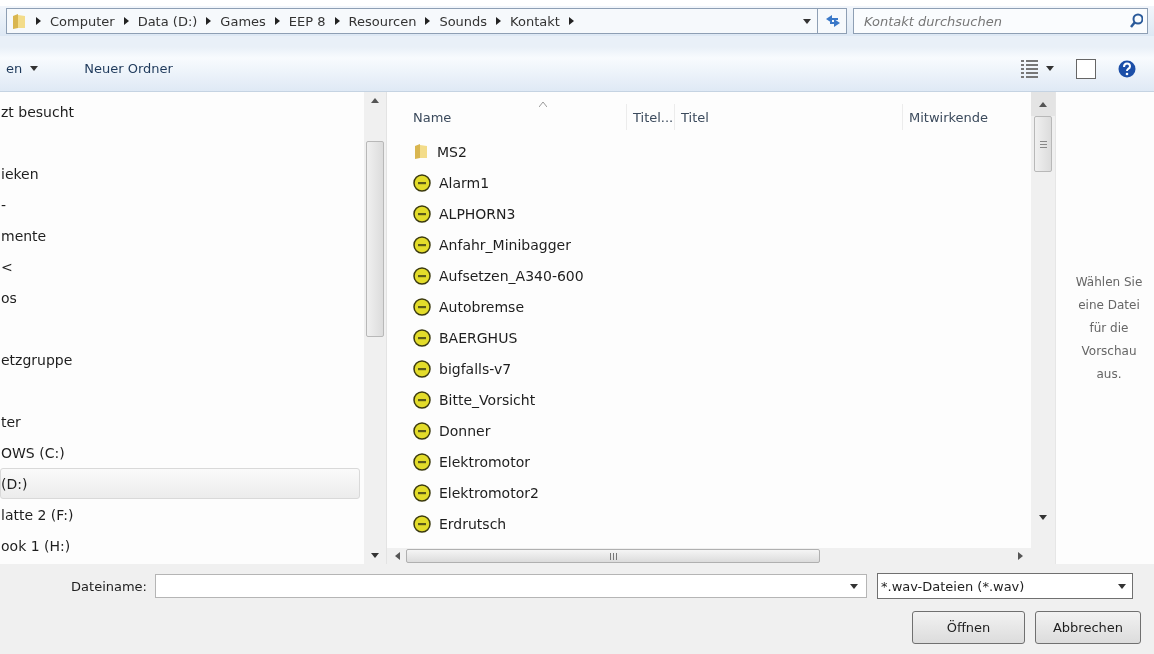 This screenshot has height=654, width=1154. I want to click on file-name: Autobremse, so click(481, 306).